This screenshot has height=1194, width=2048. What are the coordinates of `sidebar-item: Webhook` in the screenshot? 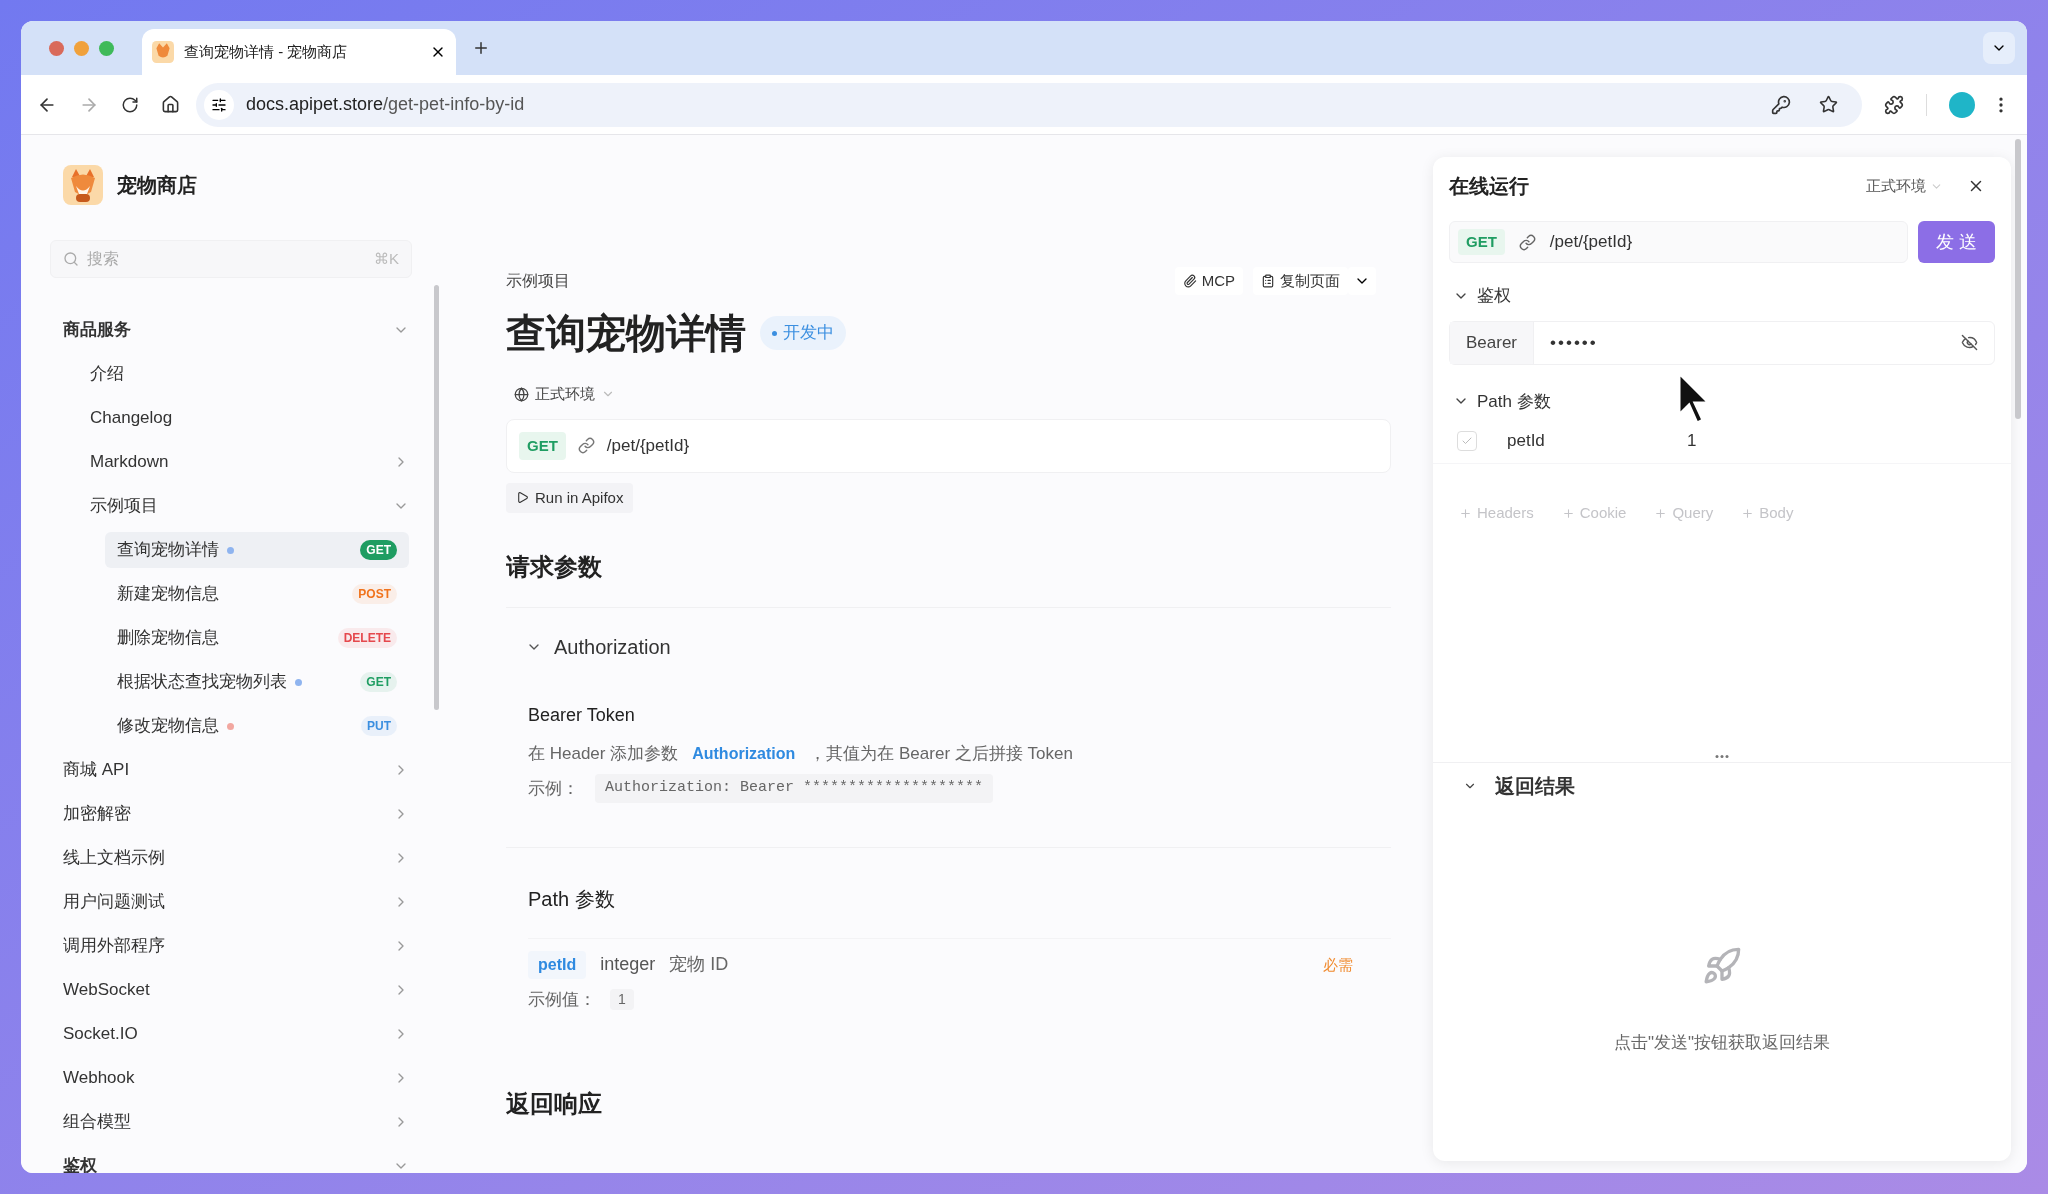 It's located at (228, 1078).